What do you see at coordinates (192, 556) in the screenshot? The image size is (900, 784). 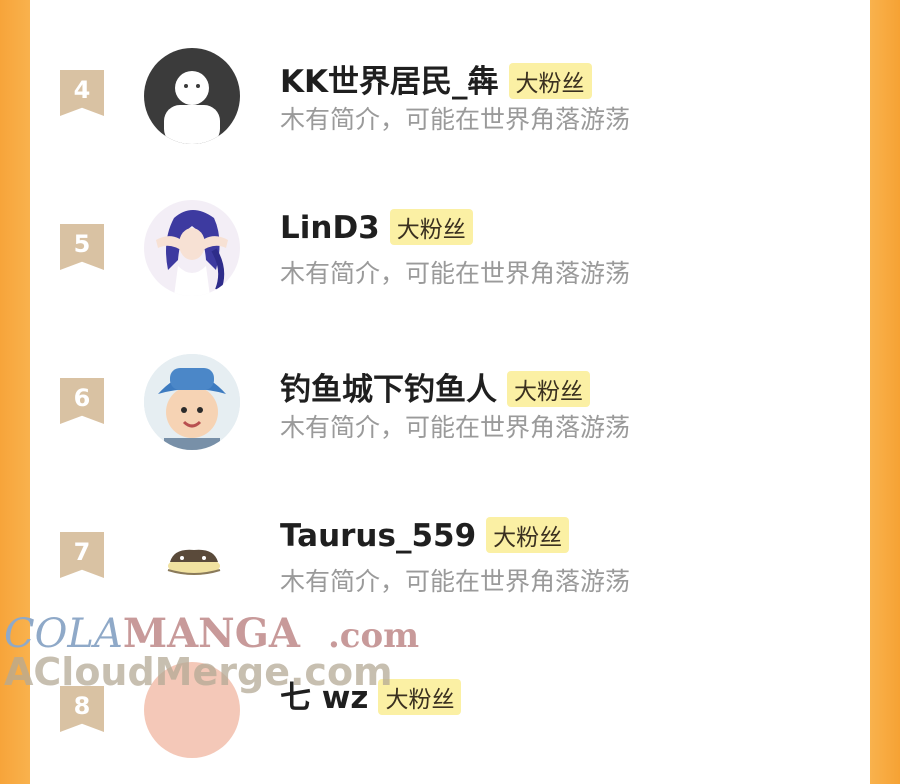 I see `cat-sticker-avatar` at bounding box center [192, 556].